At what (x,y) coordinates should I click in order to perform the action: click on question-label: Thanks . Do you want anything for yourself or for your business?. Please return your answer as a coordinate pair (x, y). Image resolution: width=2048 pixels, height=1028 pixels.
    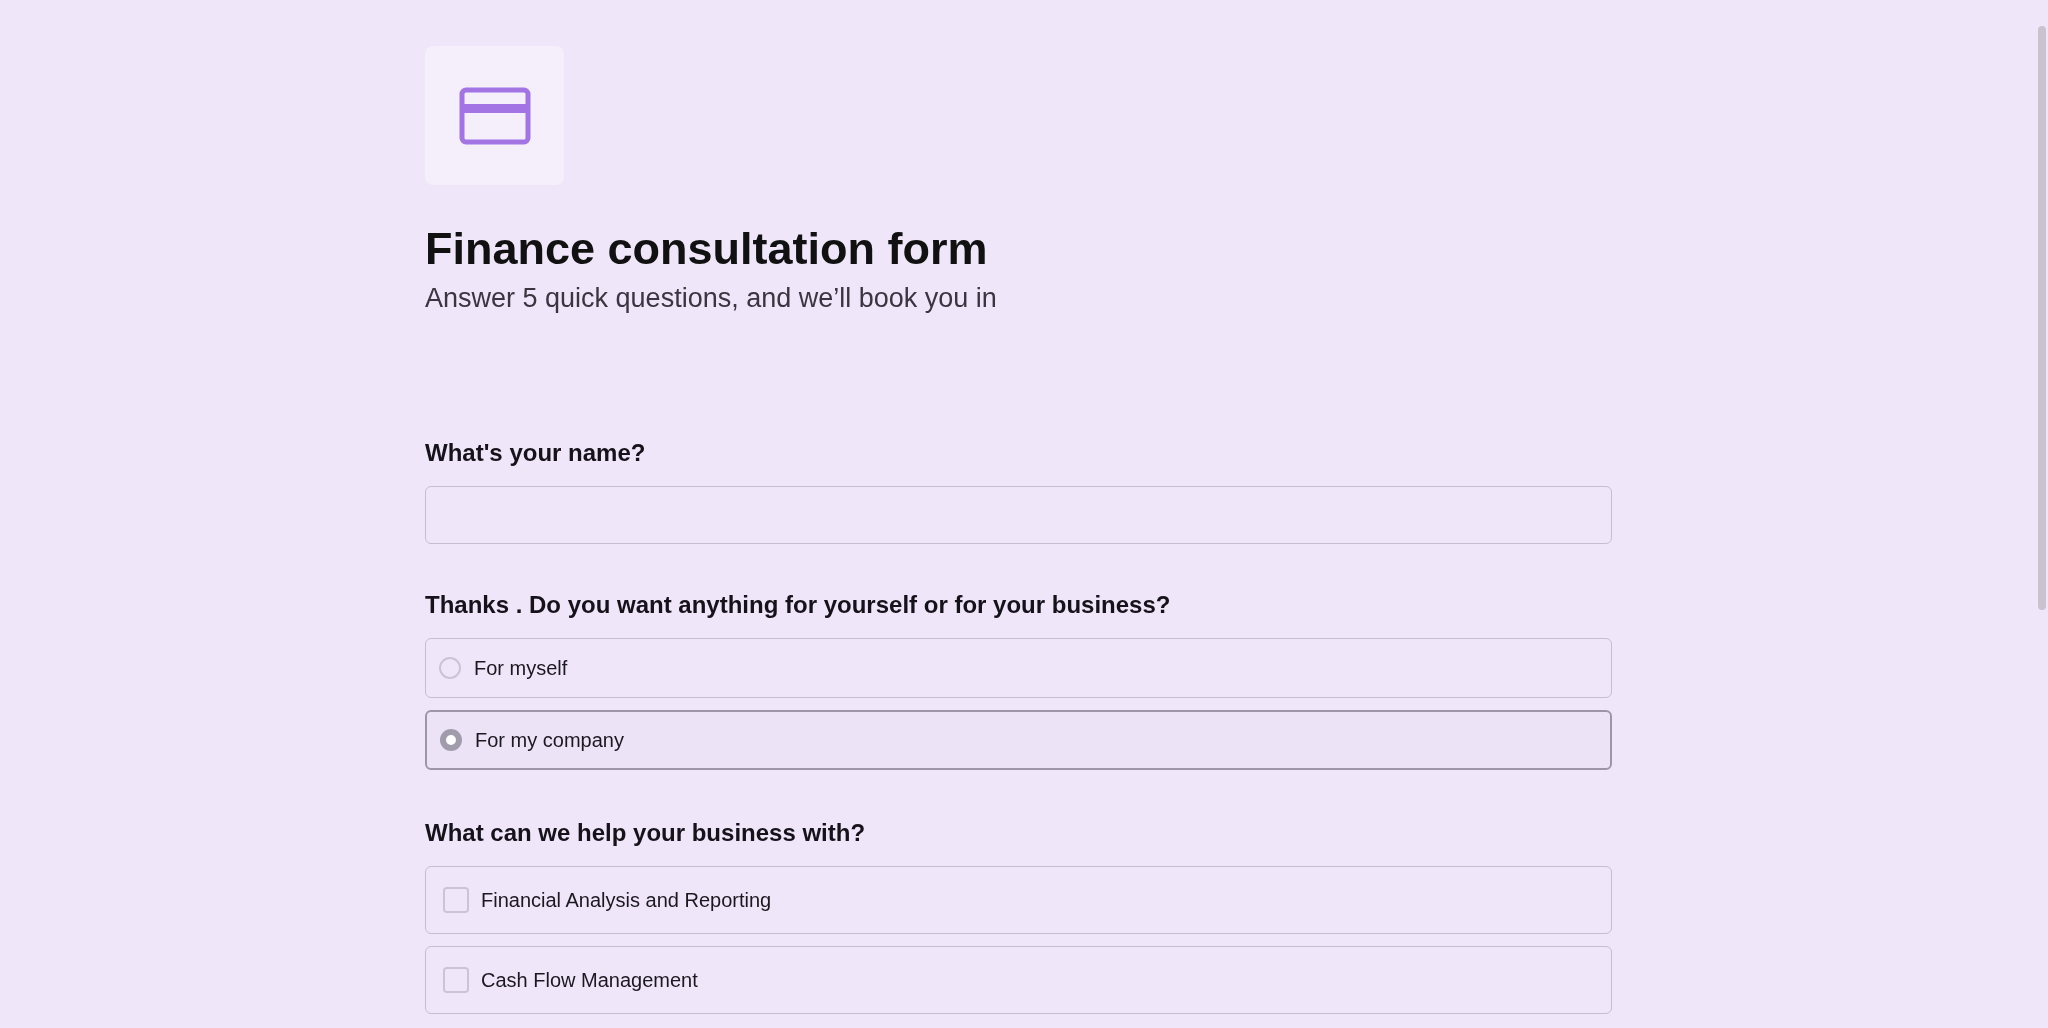
    Looking at the image, I should click on (798, 605).